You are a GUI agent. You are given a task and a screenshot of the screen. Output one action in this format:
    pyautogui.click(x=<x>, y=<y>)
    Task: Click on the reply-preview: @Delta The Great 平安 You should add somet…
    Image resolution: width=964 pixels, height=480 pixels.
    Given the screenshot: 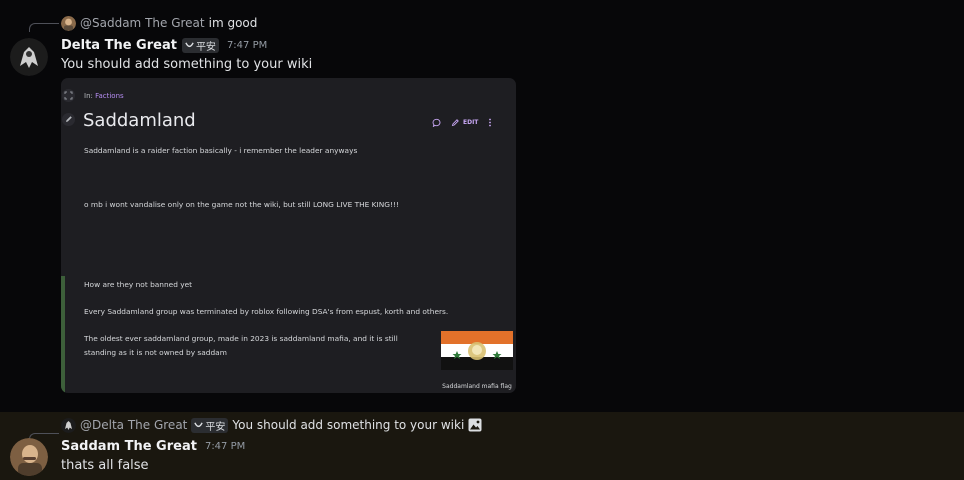 What is the action you would take?
    pyautogui.click(x=271, y=425)
    